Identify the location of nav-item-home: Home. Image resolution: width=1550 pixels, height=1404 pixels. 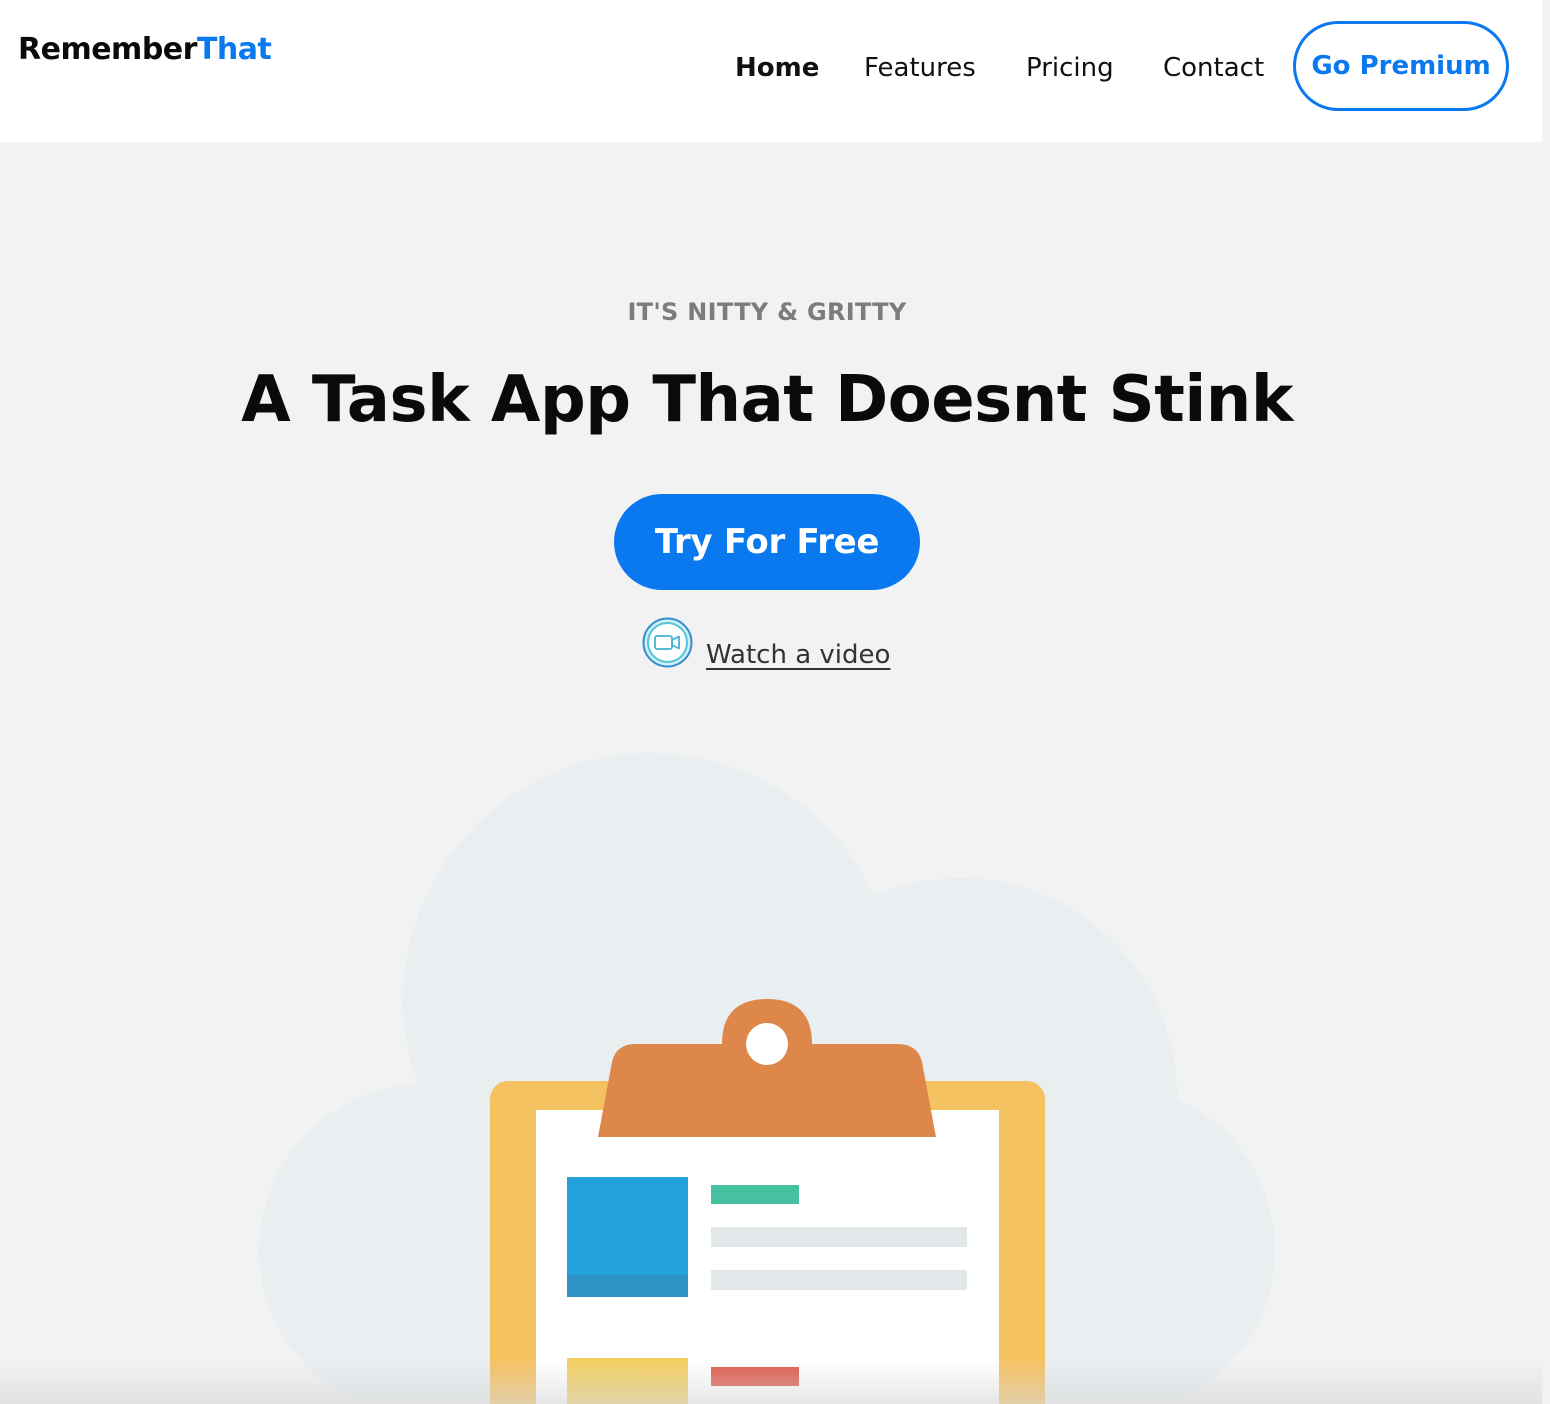
(777, 68).